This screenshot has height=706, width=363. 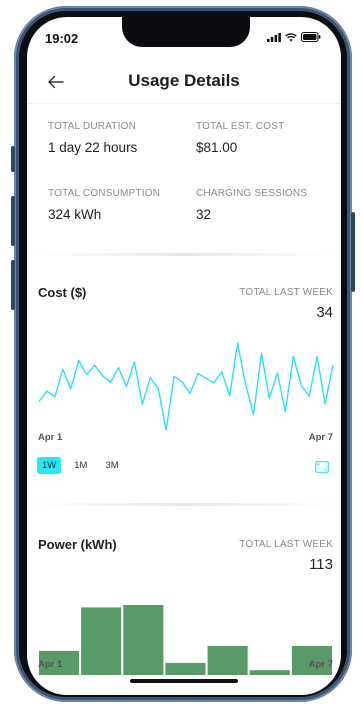 I want to click on power-total-label: TOTAL LAST WEEK, so click(x=286, y=544).